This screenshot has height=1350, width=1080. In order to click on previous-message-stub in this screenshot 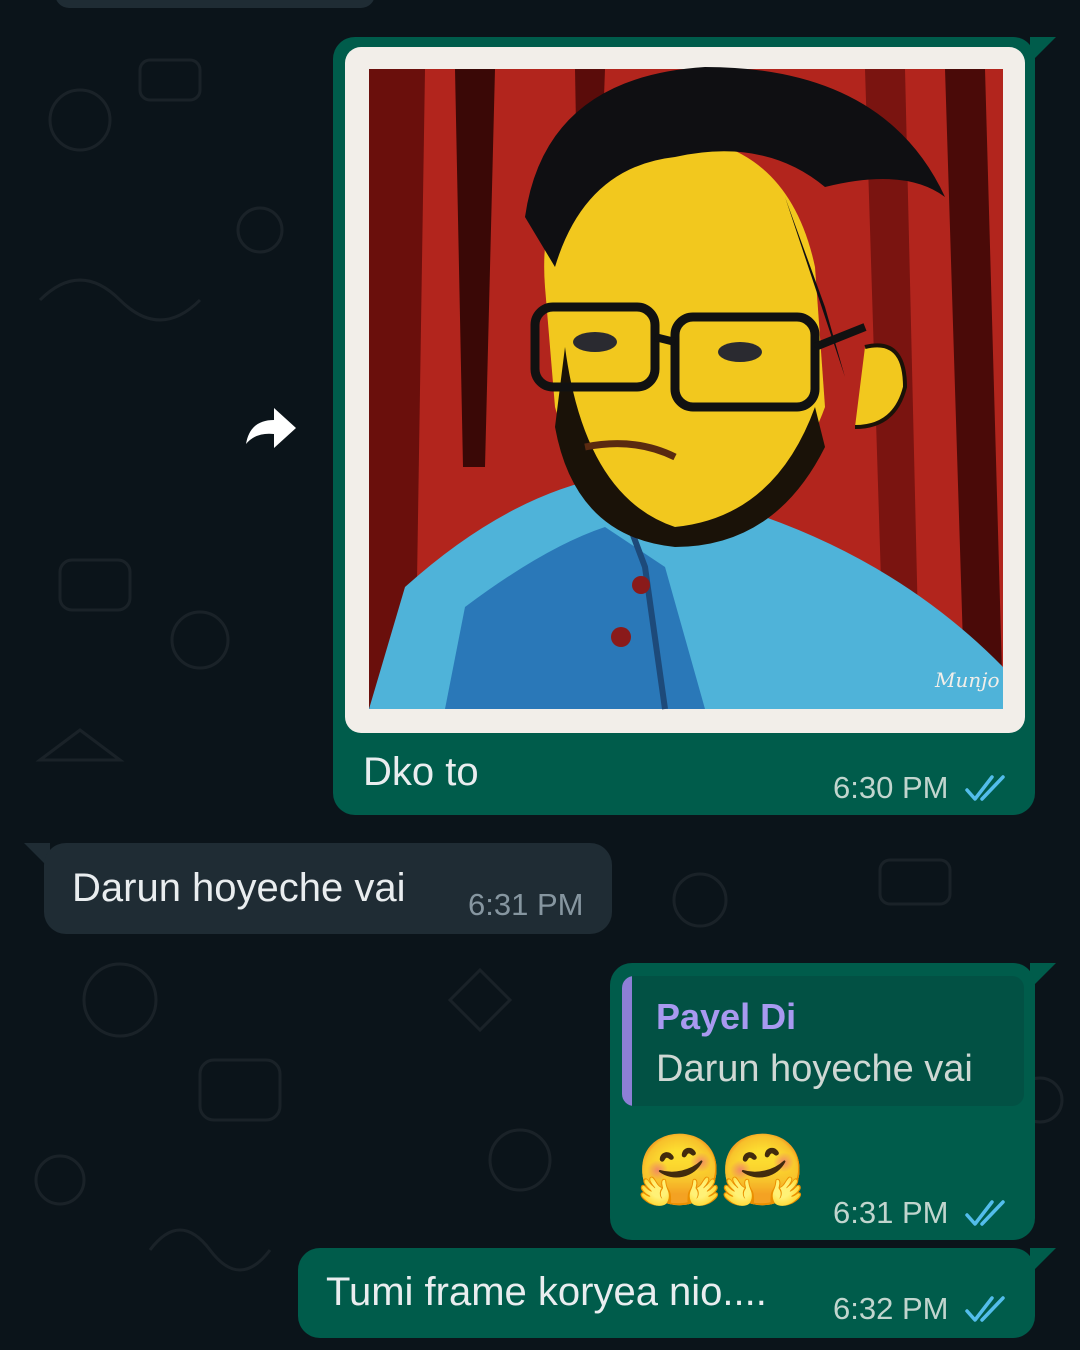, I will do `click(215, 4)`.